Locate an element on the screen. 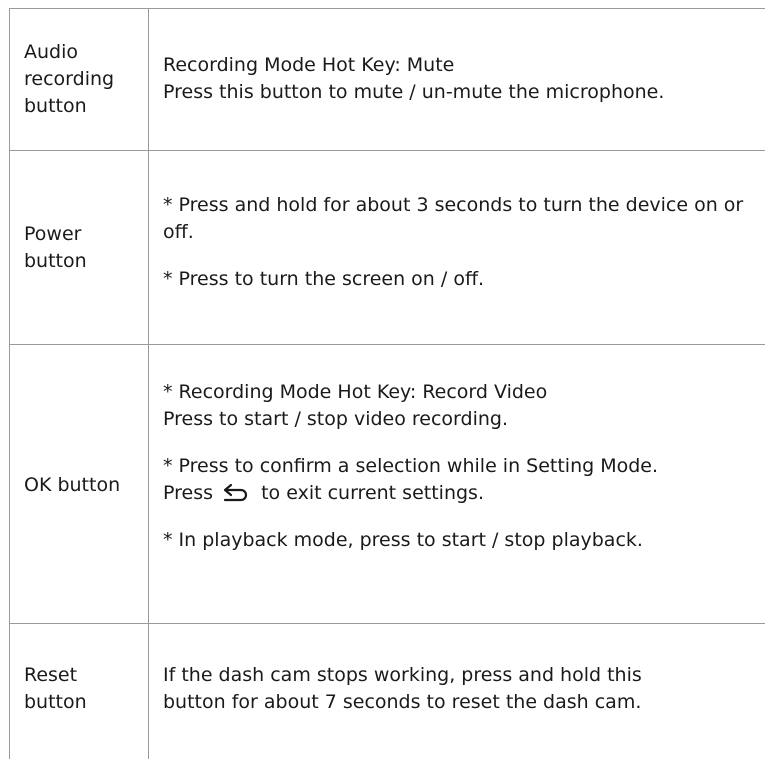 This screenshot has height=759, width=765. description-line-with-icon: Press to exit current settings. is located at coordinates (460, 493).